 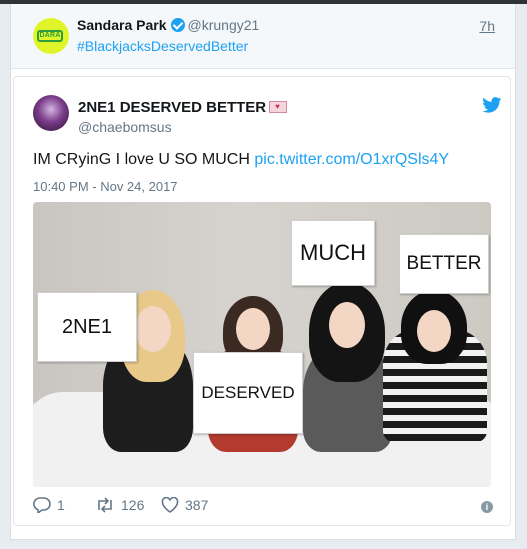 I want to click on person-1-face, so click(x=153, y=329).